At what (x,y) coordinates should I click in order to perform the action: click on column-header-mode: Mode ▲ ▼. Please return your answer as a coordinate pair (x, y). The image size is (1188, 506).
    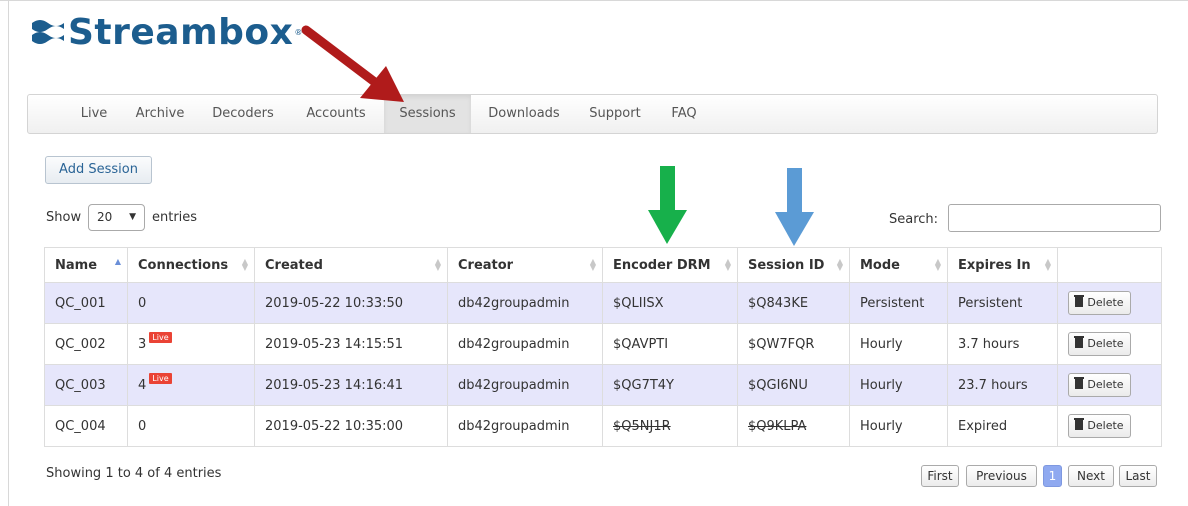
    Looking at the image, I should click on (898, 265).